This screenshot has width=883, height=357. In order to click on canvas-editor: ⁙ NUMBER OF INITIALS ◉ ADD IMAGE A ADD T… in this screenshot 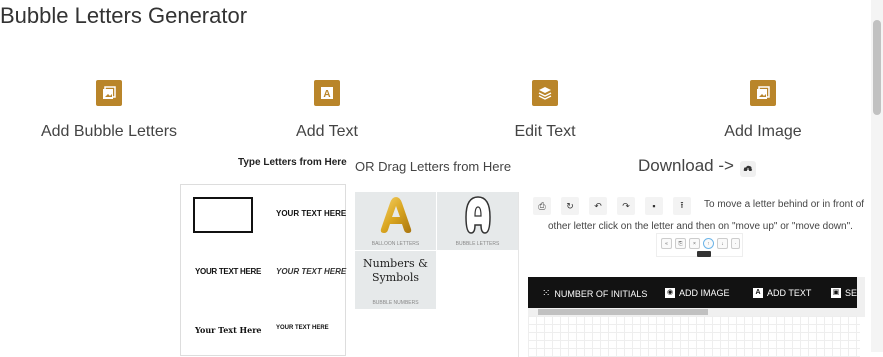, I will do `click(694, 317)`.